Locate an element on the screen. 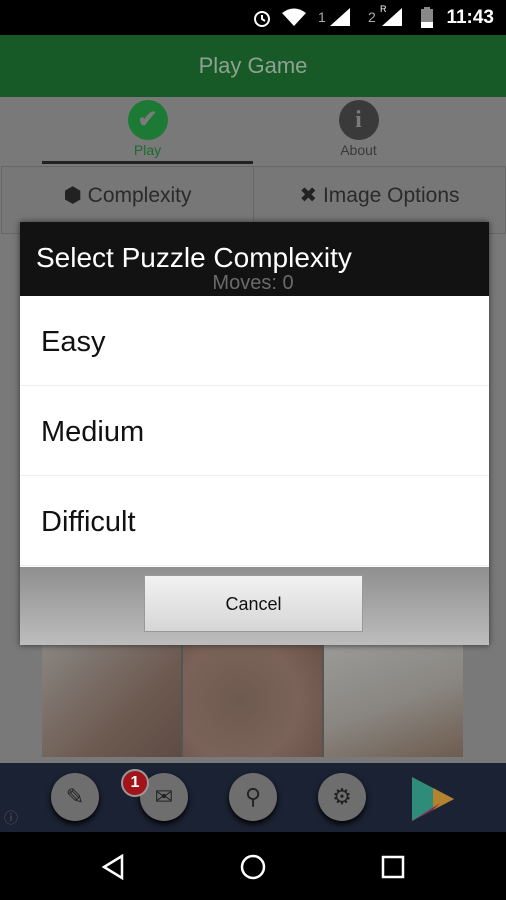  dialog-title: Select Puzzle Complexity is located at coordinates (254, 259).